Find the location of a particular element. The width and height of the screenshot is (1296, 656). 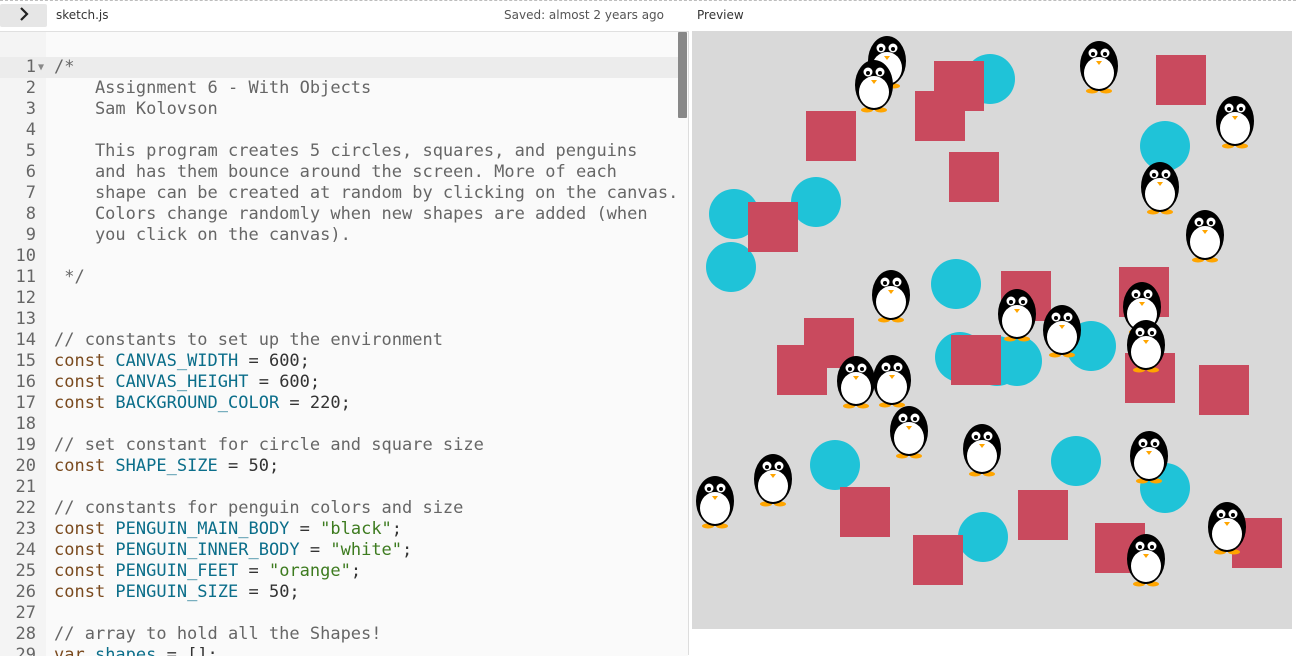

editor-scrollbar is located at coordinates (682, 75).